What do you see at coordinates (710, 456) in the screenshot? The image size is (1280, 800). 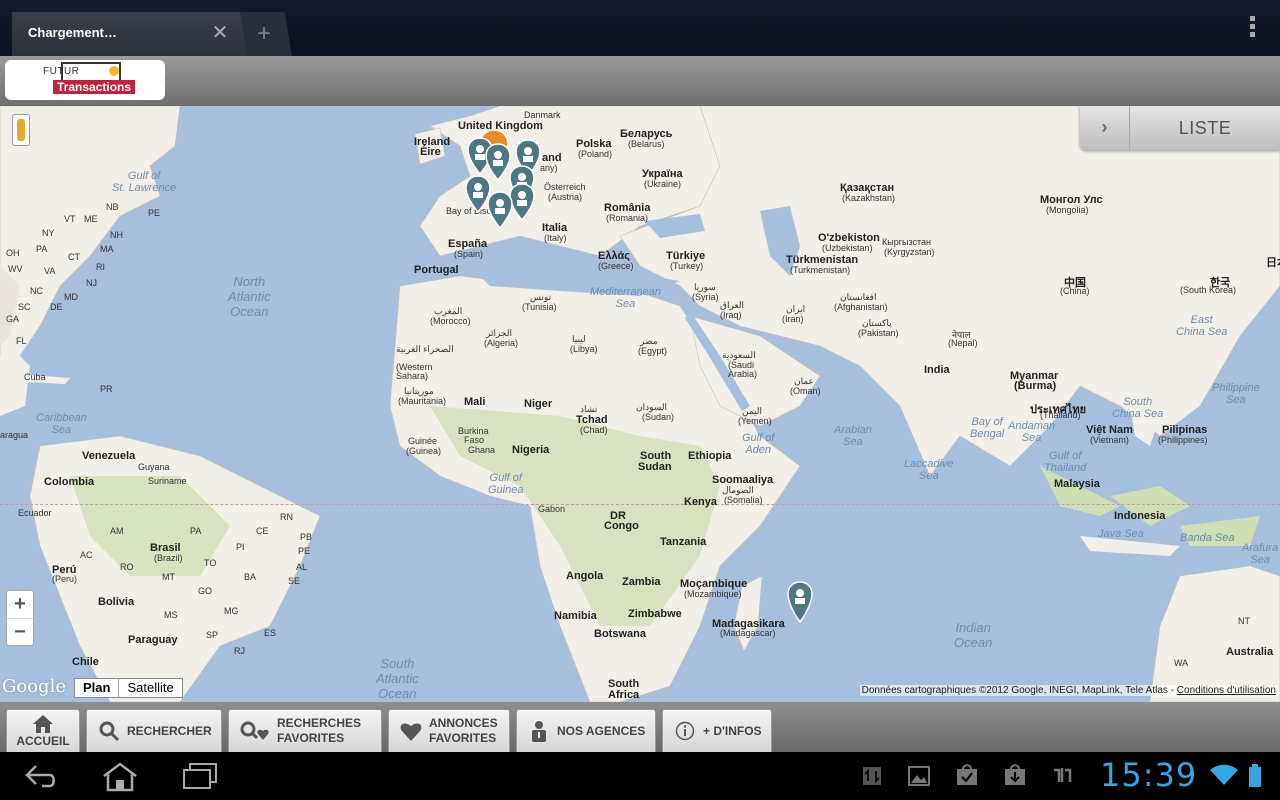 I see `label-ethiopia: Ethiopia` at bounding box center [710, 456].